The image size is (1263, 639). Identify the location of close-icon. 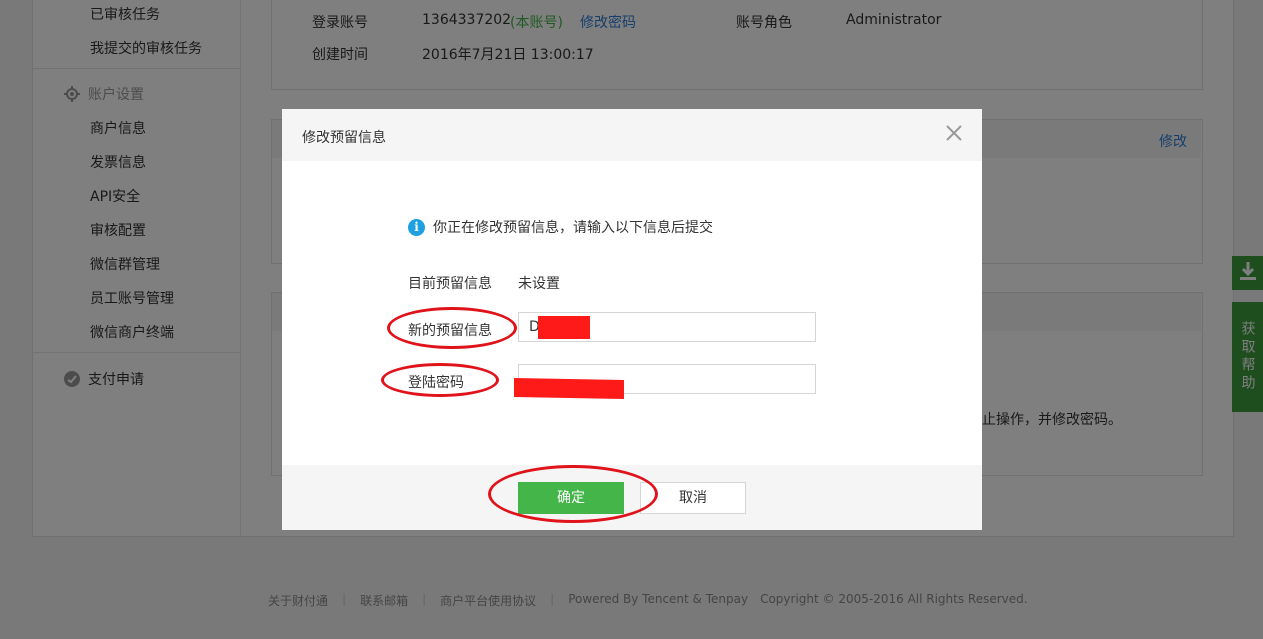
(954, 133).